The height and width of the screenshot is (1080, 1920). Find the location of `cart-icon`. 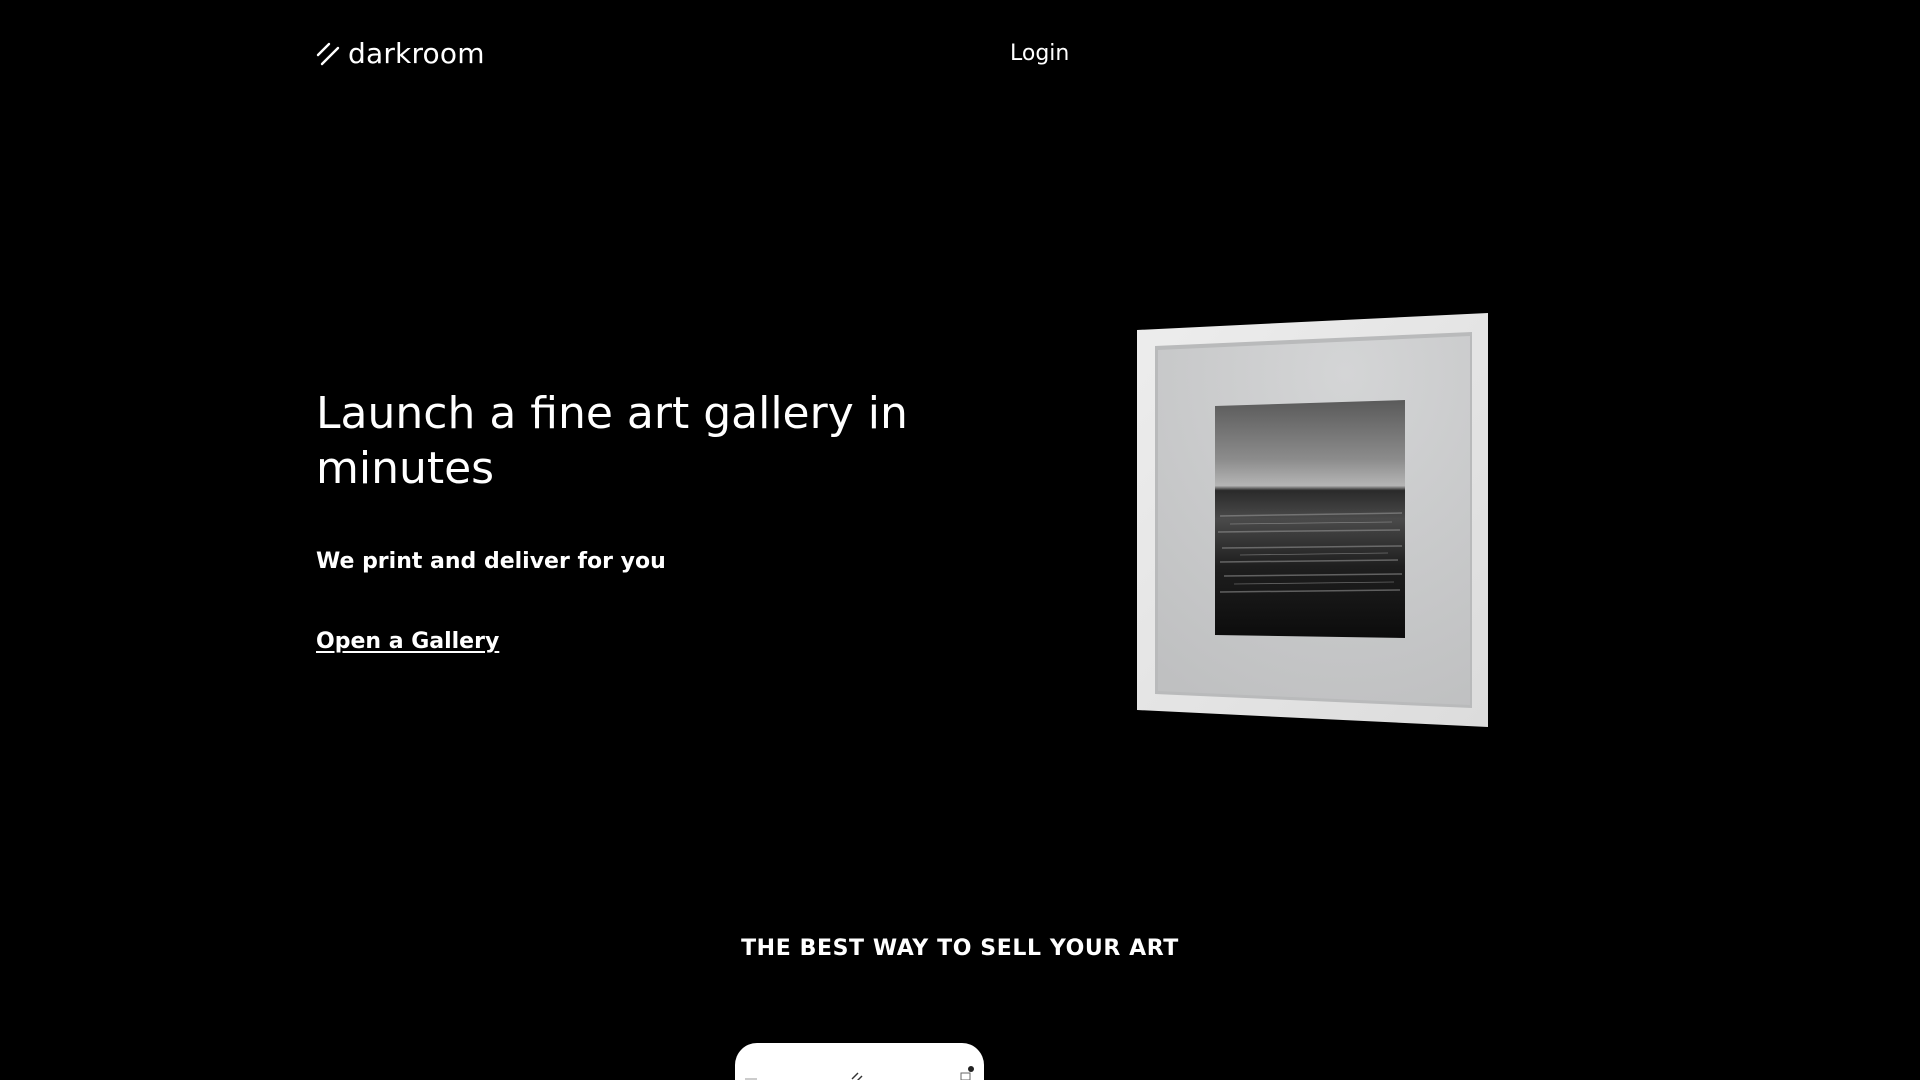

cart-icon is located at coordinates (967, 1072).